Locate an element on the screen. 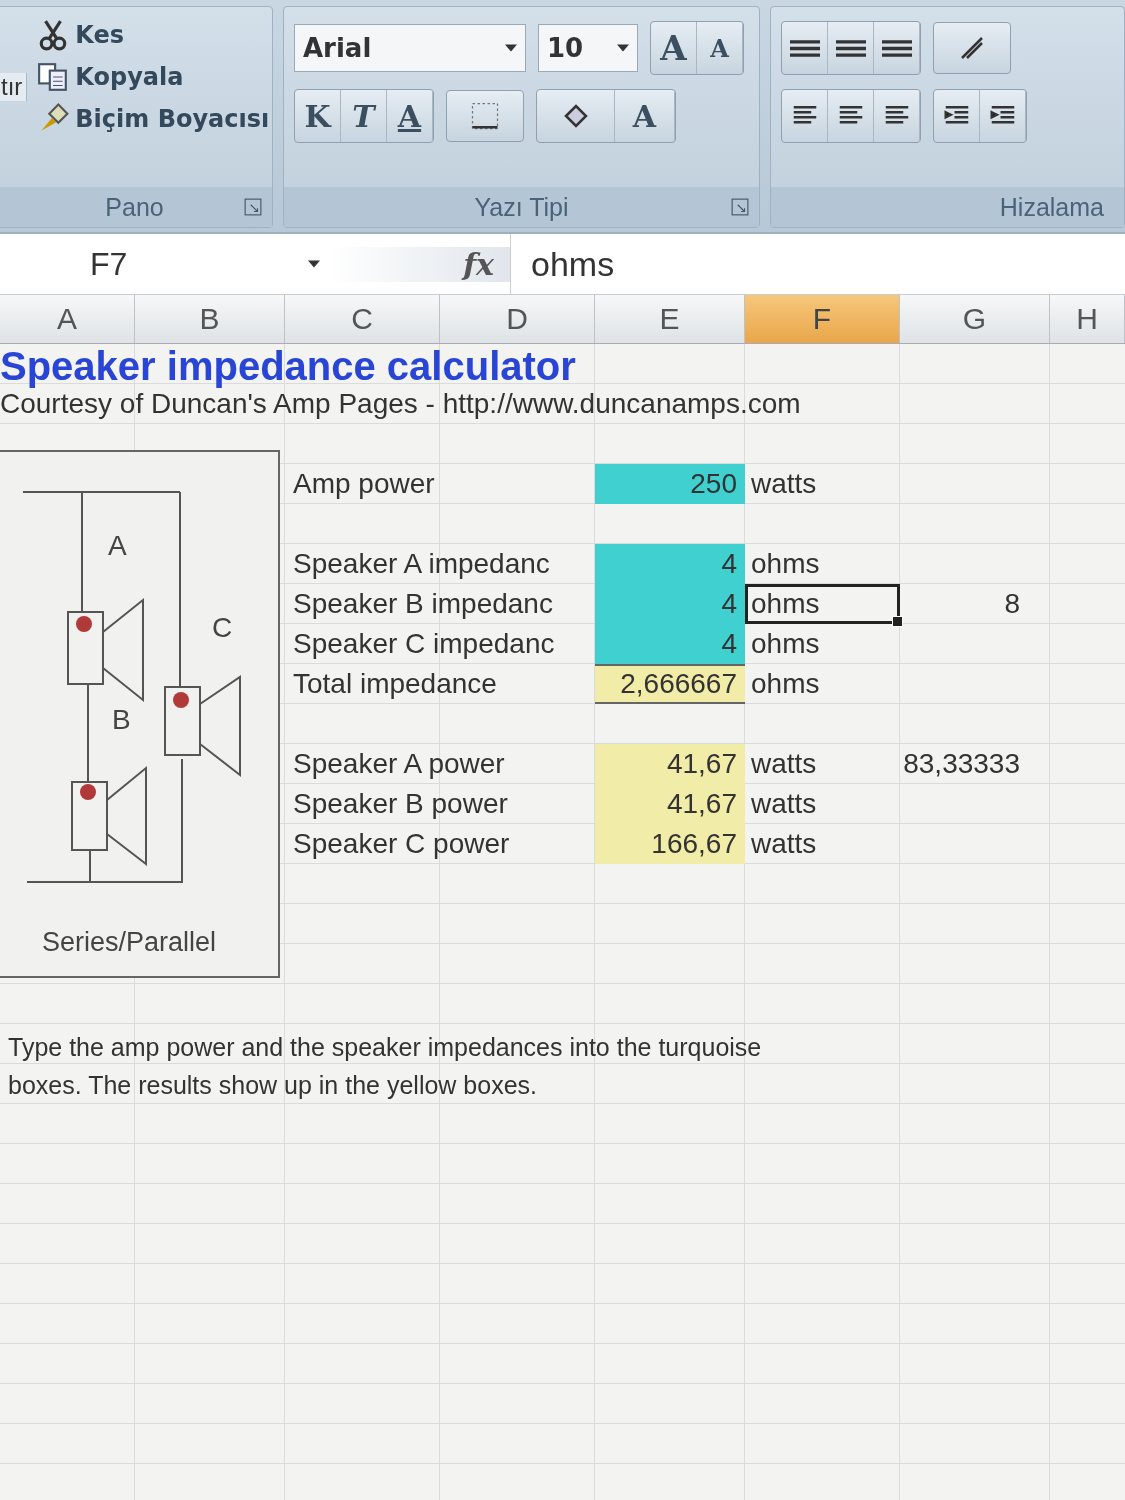 Image resolution: width=1125 pixels, height=1500 pixels. orientation-button is located at coordinates (972, 48).